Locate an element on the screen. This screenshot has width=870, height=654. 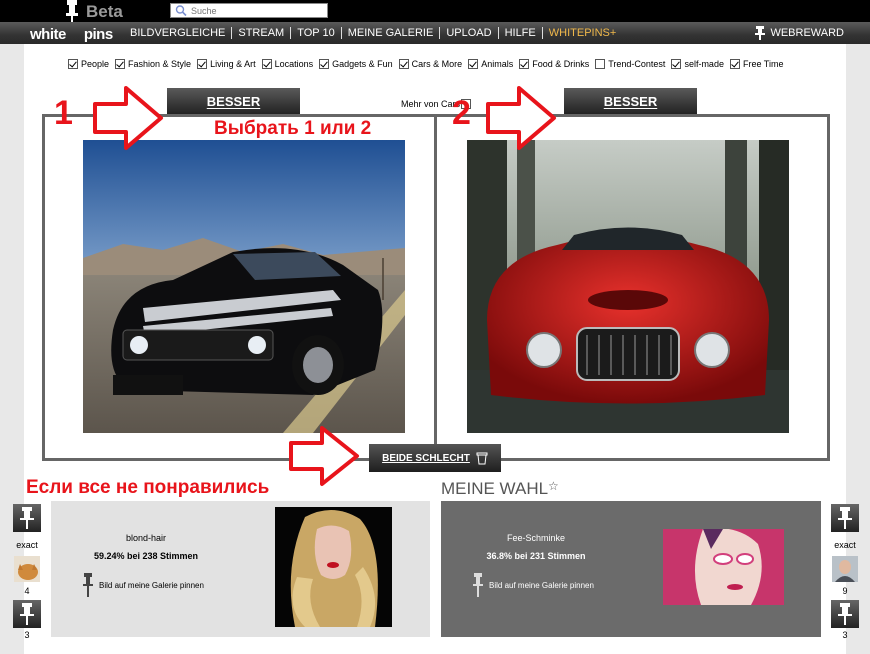
nav-stream: STREAM is located at coordinates (262, 33).